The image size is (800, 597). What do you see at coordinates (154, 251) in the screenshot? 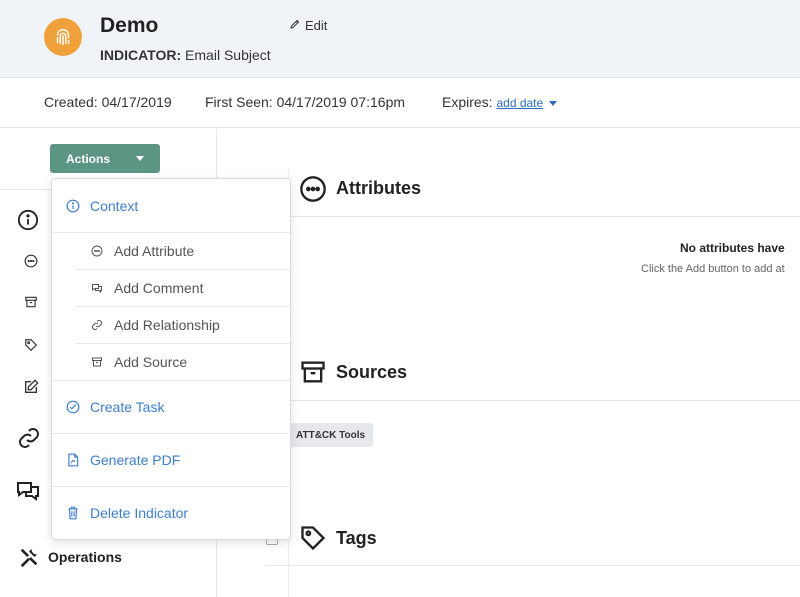
I see `menu-item-label: Add Attribute` at bounding box center [154, 251].